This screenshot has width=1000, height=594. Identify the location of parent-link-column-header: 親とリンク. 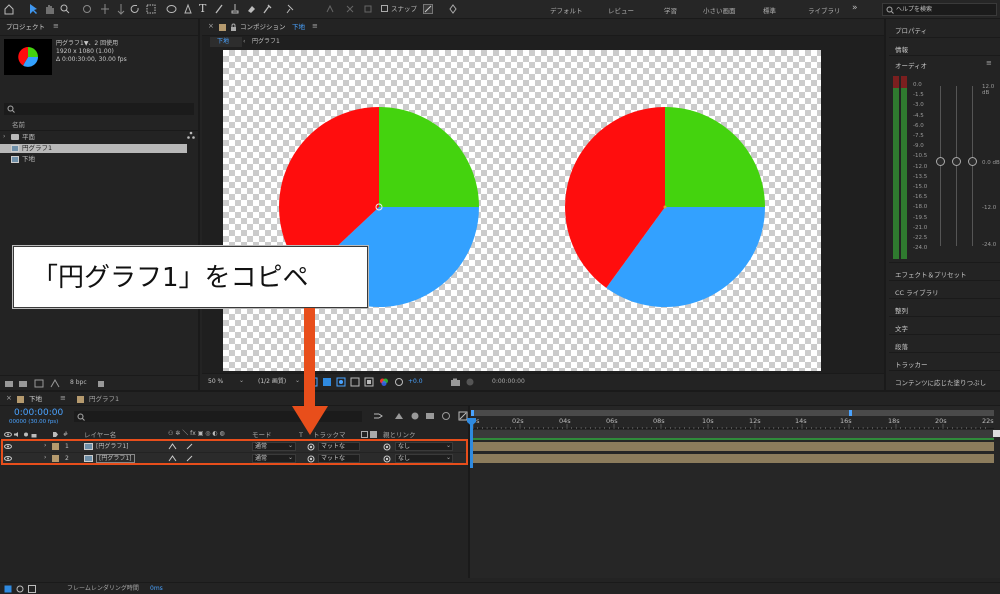
(399, 435).